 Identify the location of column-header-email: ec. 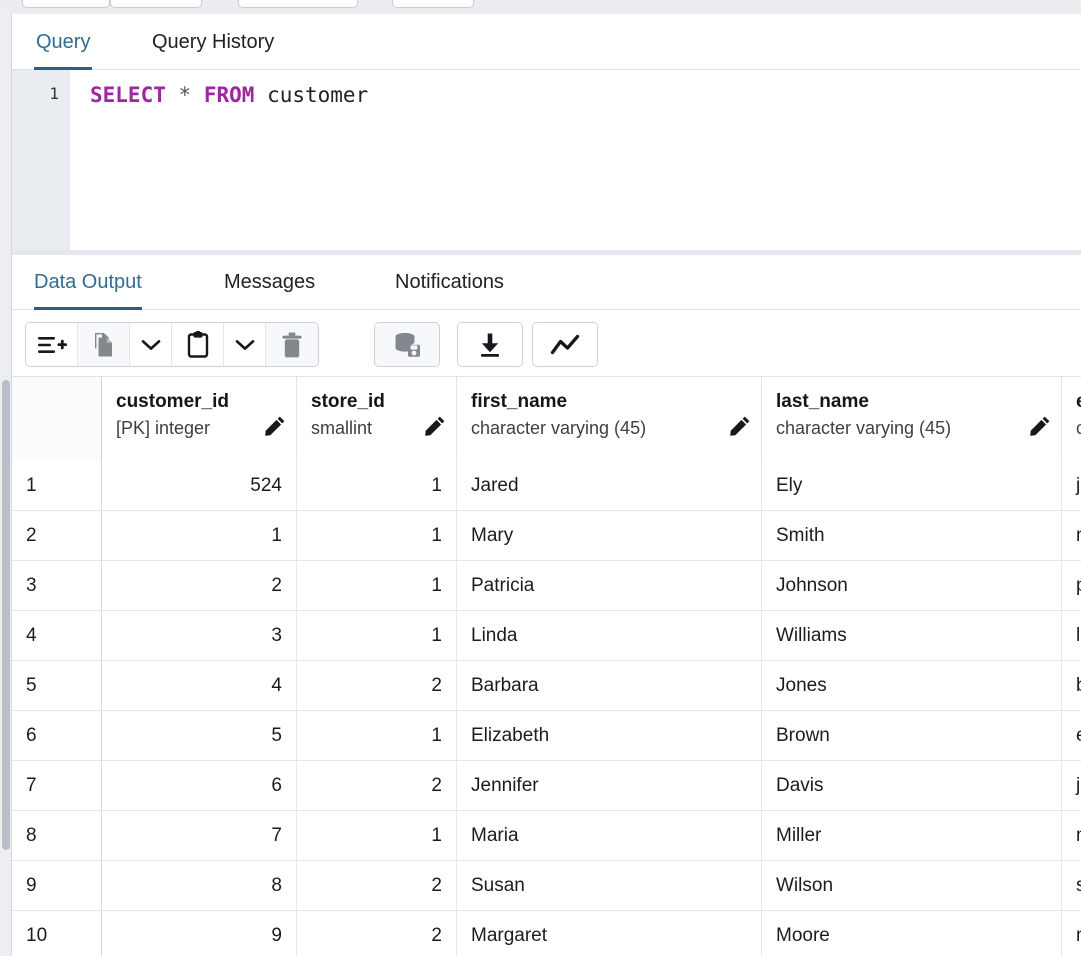
(1071, 419).